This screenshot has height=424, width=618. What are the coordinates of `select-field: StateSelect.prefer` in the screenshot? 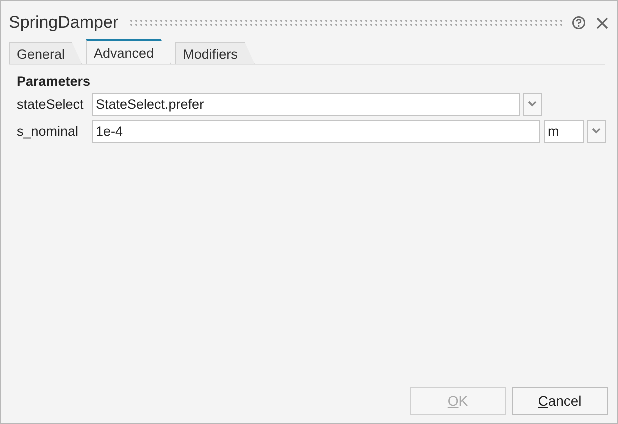 It's located at (306, 104).